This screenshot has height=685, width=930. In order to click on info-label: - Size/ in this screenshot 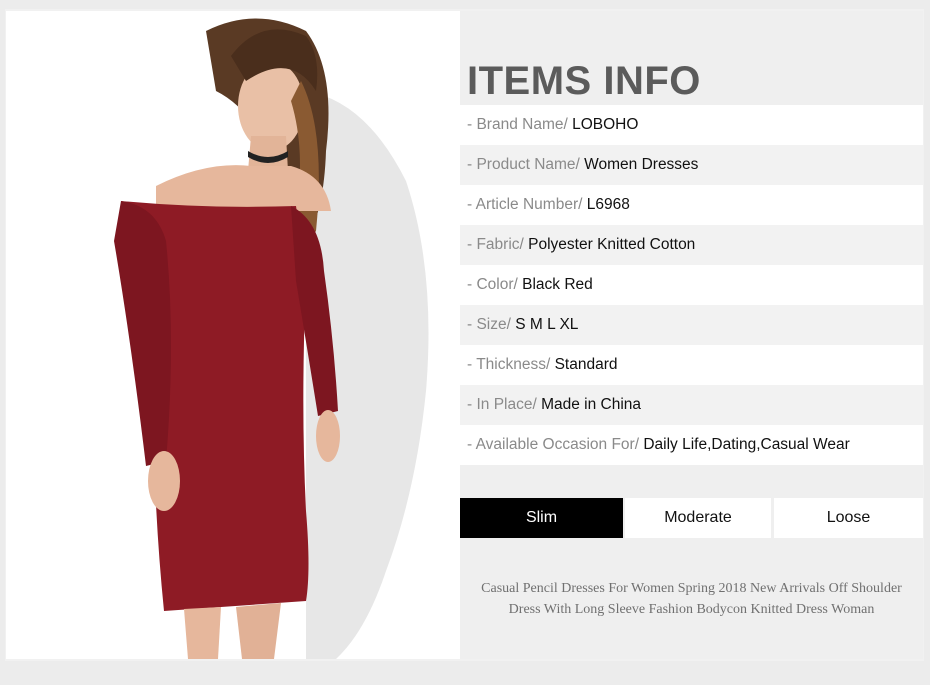, I will do `click(491, 324)`.